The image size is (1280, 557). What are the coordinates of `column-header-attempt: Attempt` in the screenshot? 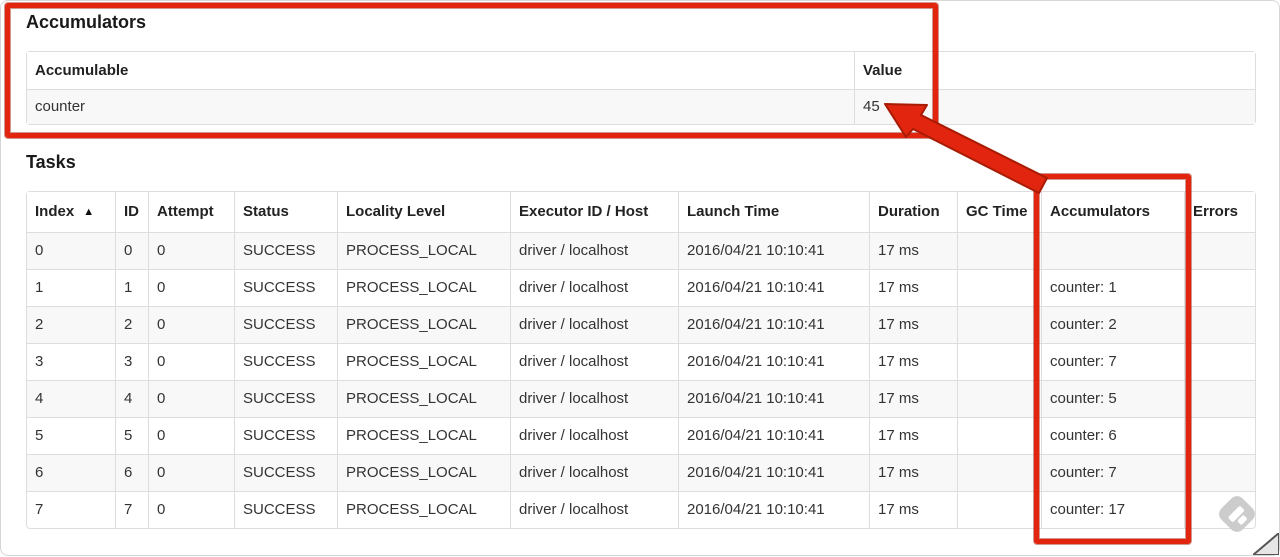 It's located at (191, 212).